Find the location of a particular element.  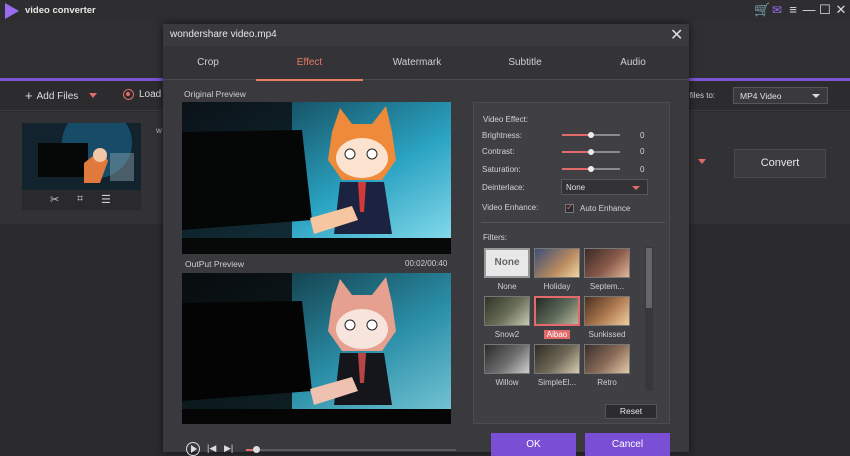

auto-enhance-label: Auto Enhance is located at coordinates (605, 208).